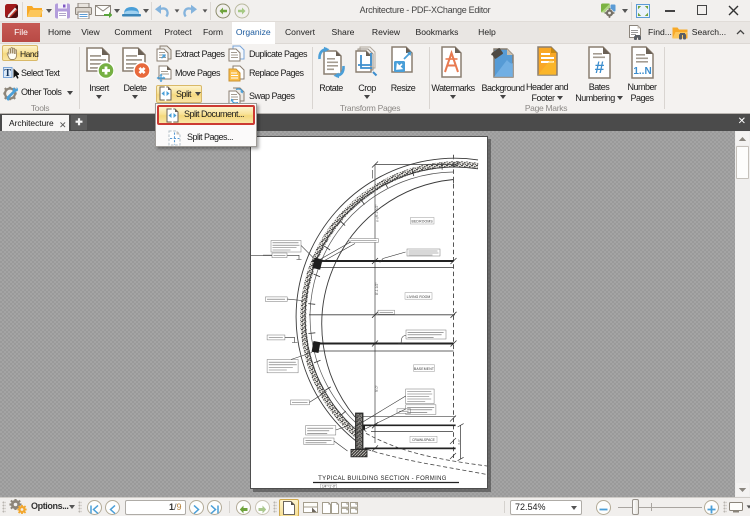 The width and height of the screenshot is (750, 516). Describe the element at coordinates (382, 479) in the screenshot. I see `svg-text:TYPICAL BUILDING SECTION - FOR: TYPICAL BUILDING SECTION - FORMING` at that location.